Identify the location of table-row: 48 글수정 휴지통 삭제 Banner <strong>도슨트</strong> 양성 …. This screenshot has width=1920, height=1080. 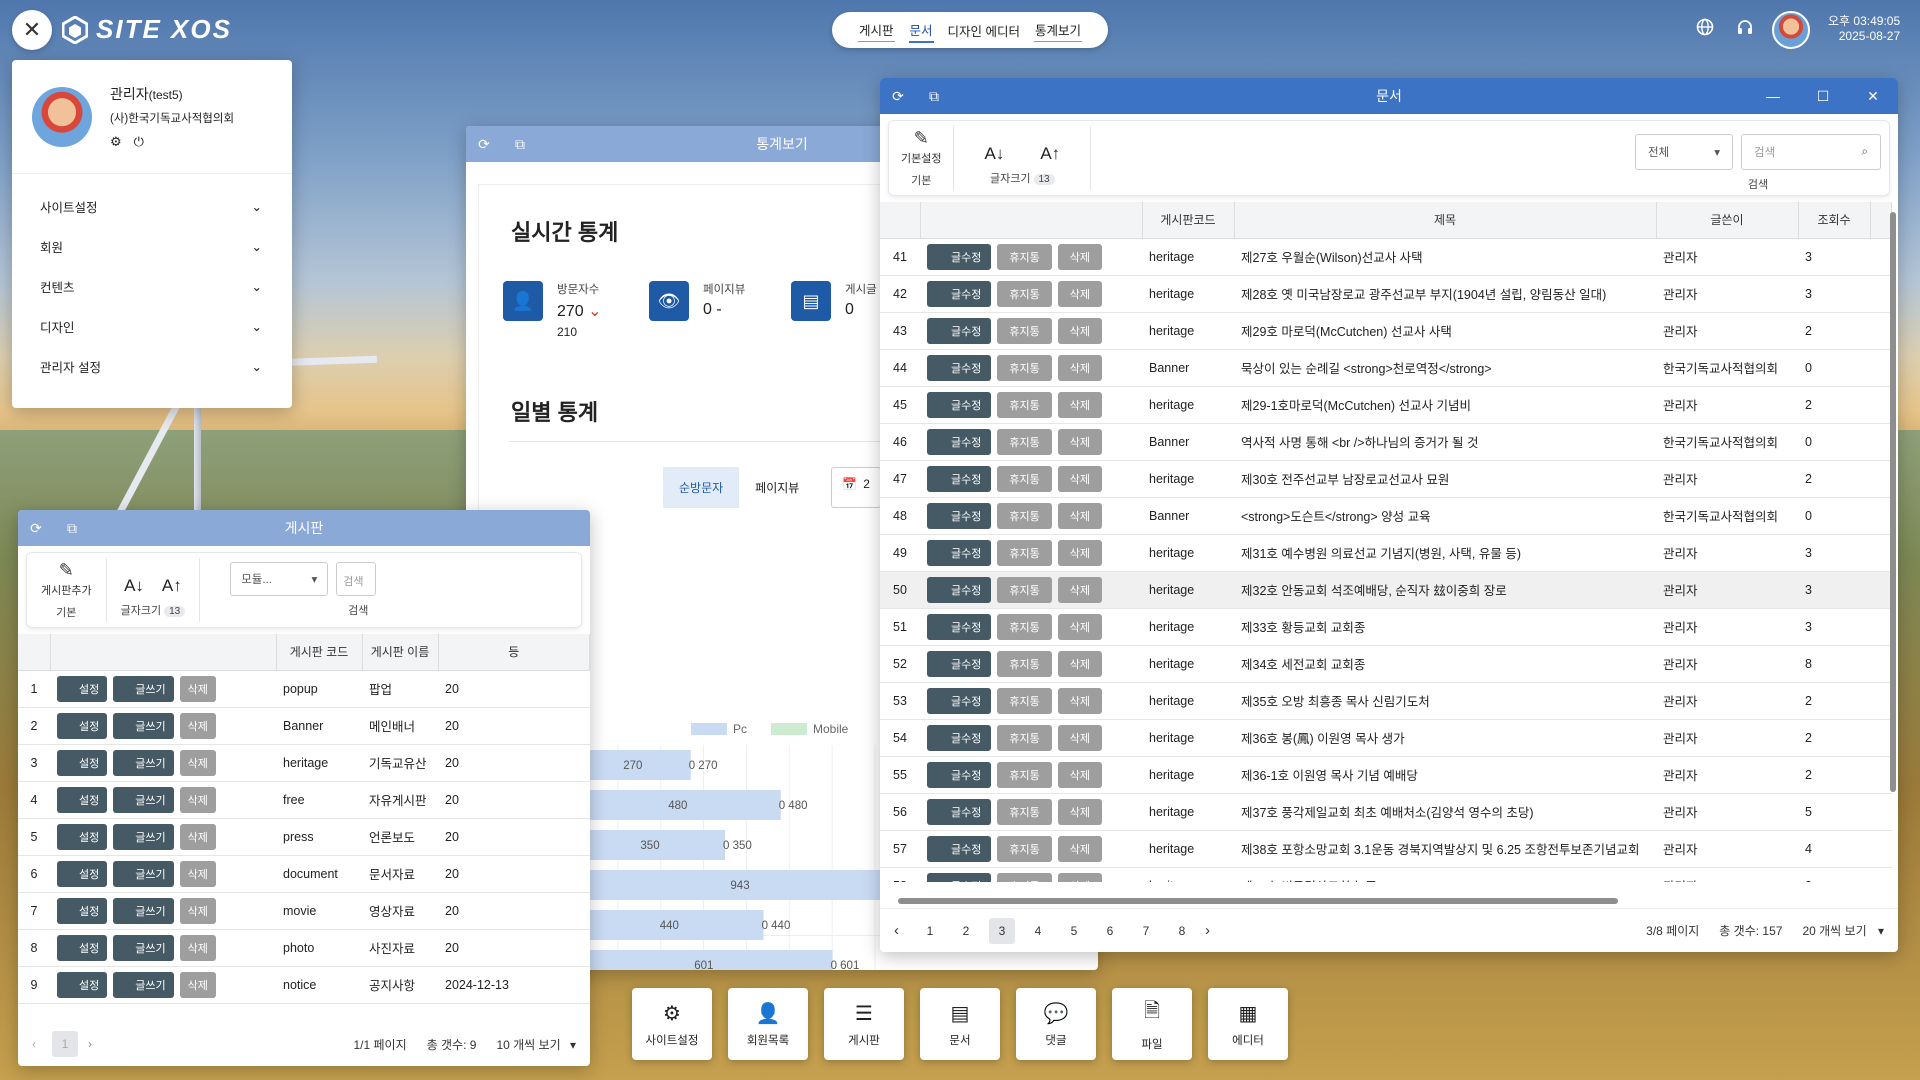
(1386, 516).